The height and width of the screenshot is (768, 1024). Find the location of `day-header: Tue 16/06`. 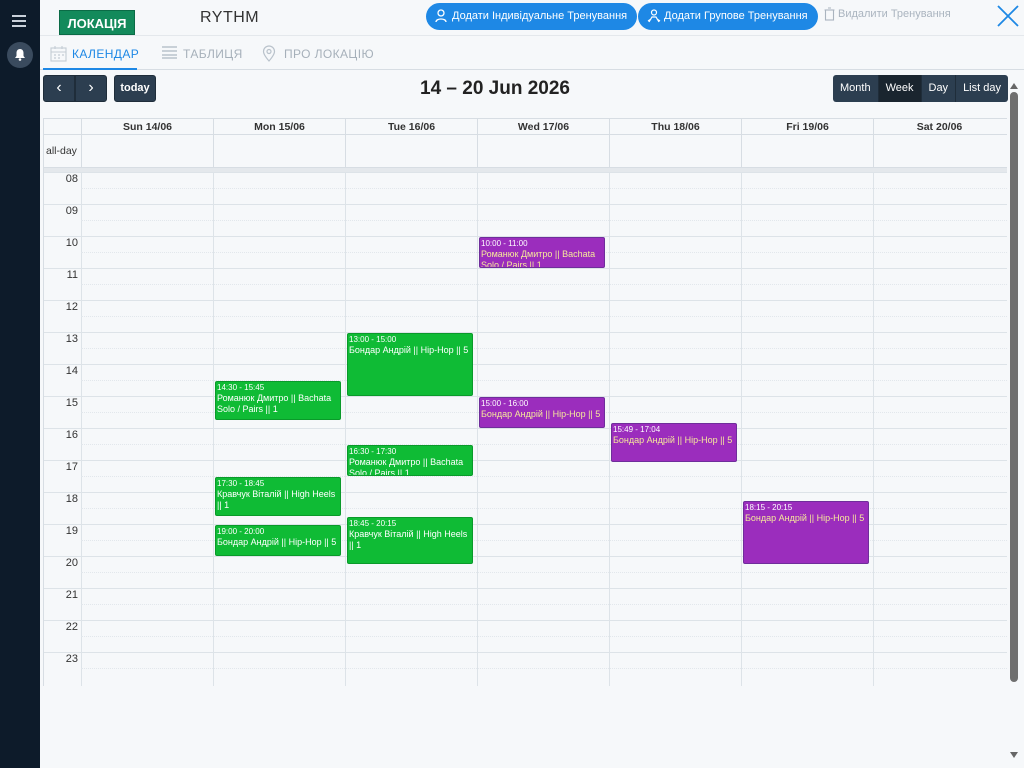

day-header: Tue 16/06 is located at coordinates (411, 127).